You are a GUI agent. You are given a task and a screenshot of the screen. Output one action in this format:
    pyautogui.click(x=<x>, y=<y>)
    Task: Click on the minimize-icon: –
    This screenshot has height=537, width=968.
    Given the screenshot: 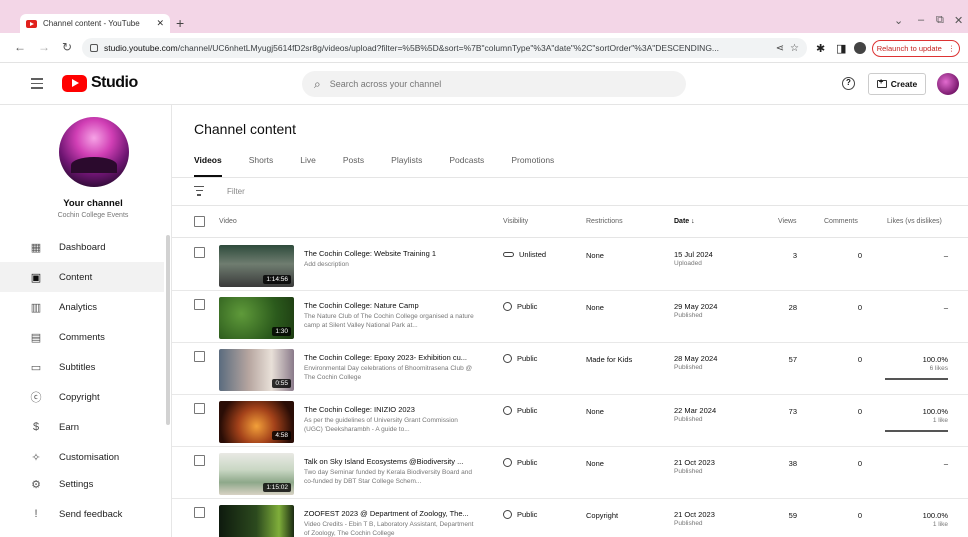 What is the action you would take?
    pyautogui.click(x=921, y=20)
    